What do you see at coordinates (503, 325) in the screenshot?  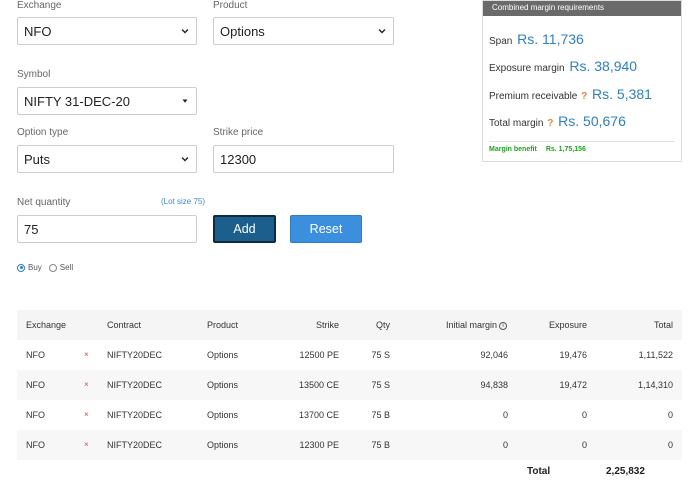 I see `info-icon: i` at bounding box center [503, 325].